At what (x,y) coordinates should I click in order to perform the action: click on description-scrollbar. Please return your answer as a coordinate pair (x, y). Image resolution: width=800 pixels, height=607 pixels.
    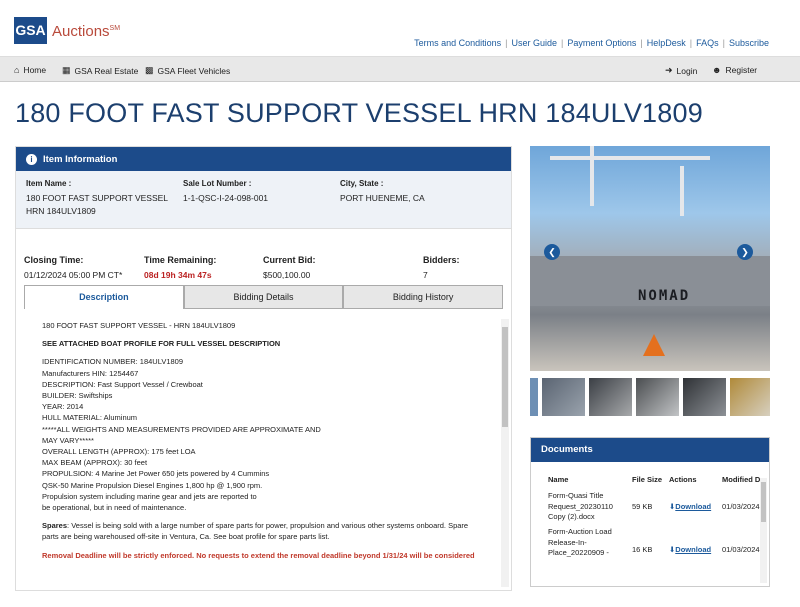
    Looking at the image, I should click on (505, 453).